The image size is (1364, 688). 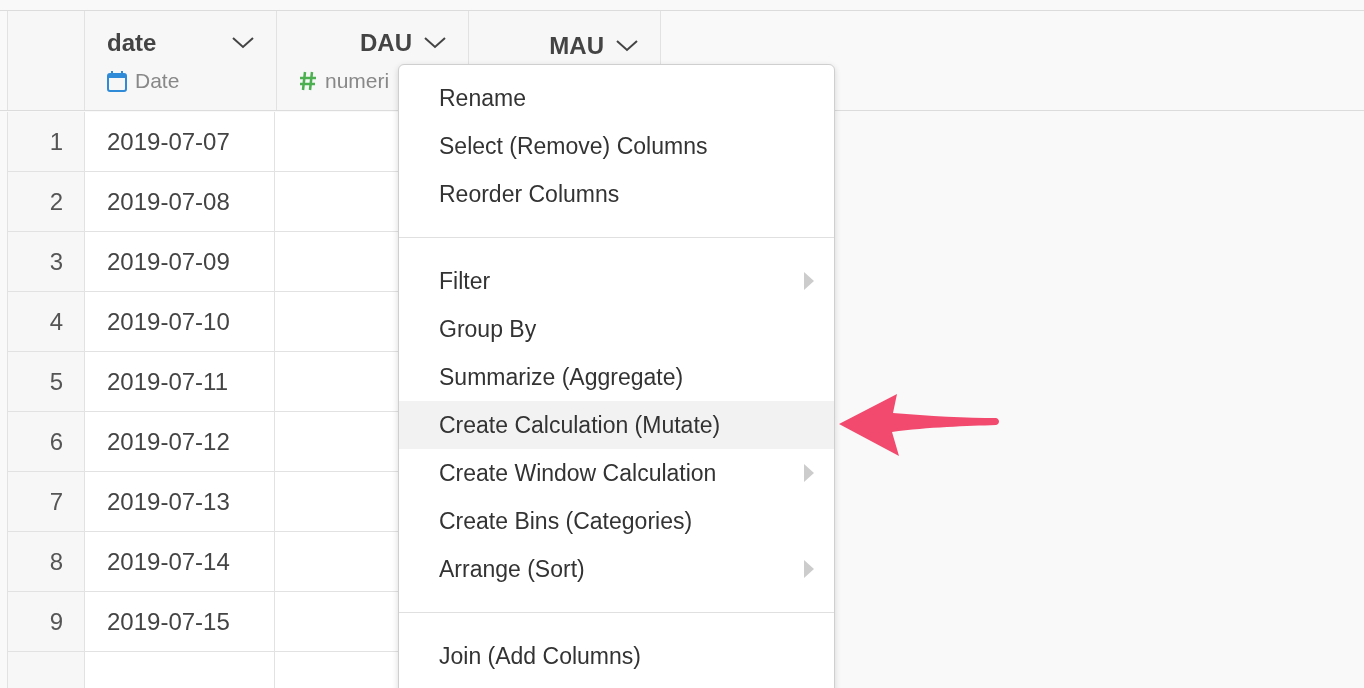 I want to click on column-type: numeri, so click(x=357, y=80).